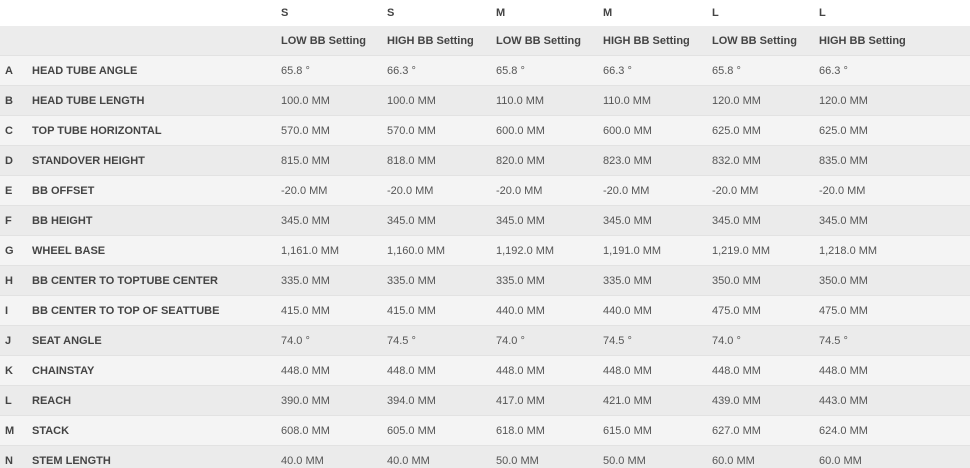 Image resolution: width=970 pixels, height=468 pixels. I want to click on row-value-cell: 421.0 MM, so click(654, 400).